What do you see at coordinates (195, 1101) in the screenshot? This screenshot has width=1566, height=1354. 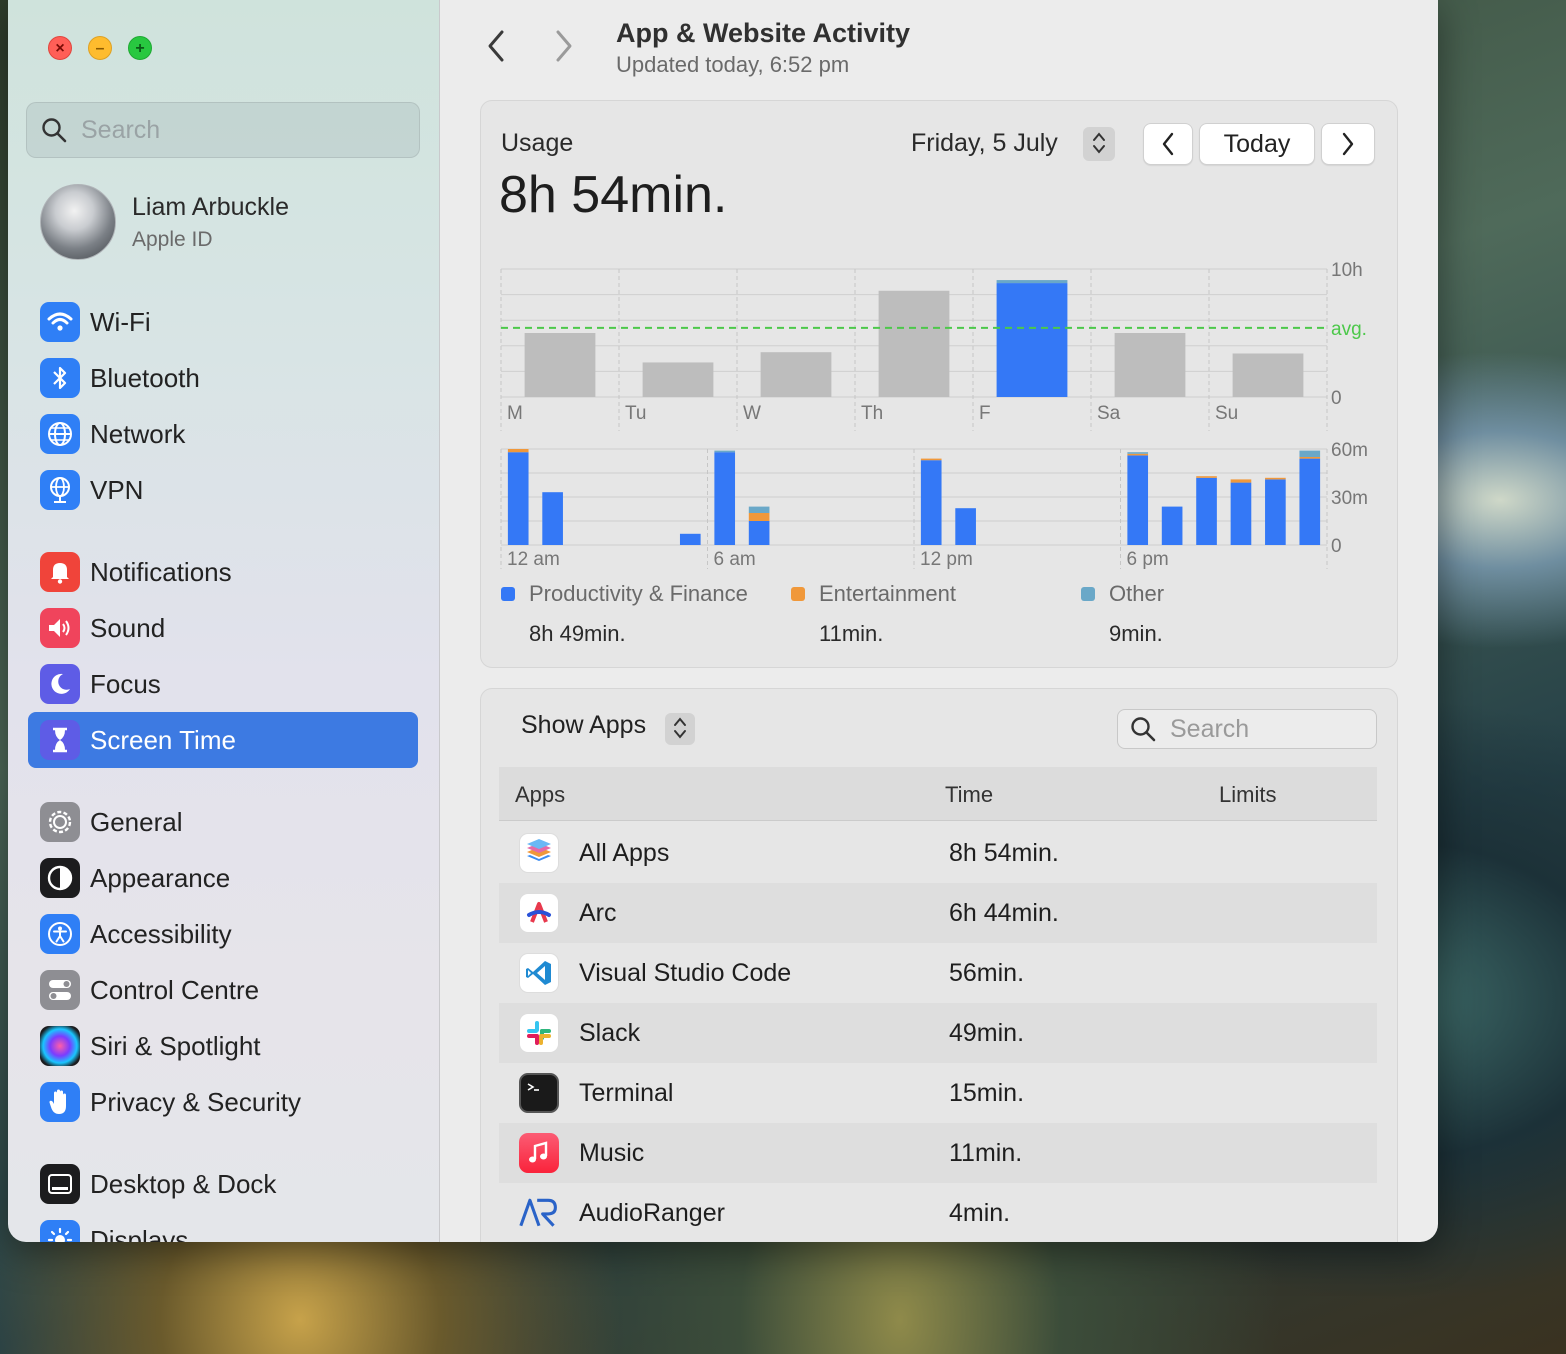 I see `sidebar-item-label: Privacy & Security` at bounding box center [195, 1101].